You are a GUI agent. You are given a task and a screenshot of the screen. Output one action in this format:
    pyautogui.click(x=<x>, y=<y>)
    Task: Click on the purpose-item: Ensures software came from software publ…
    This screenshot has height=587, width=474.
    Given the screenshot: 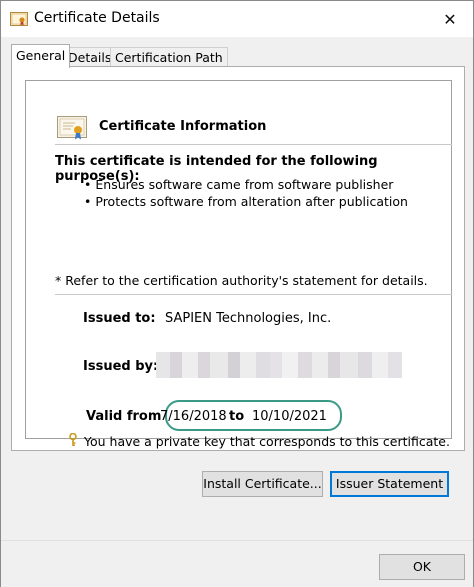 What is the action you would take?
    pyautogui.click(x=246, y=184)
    